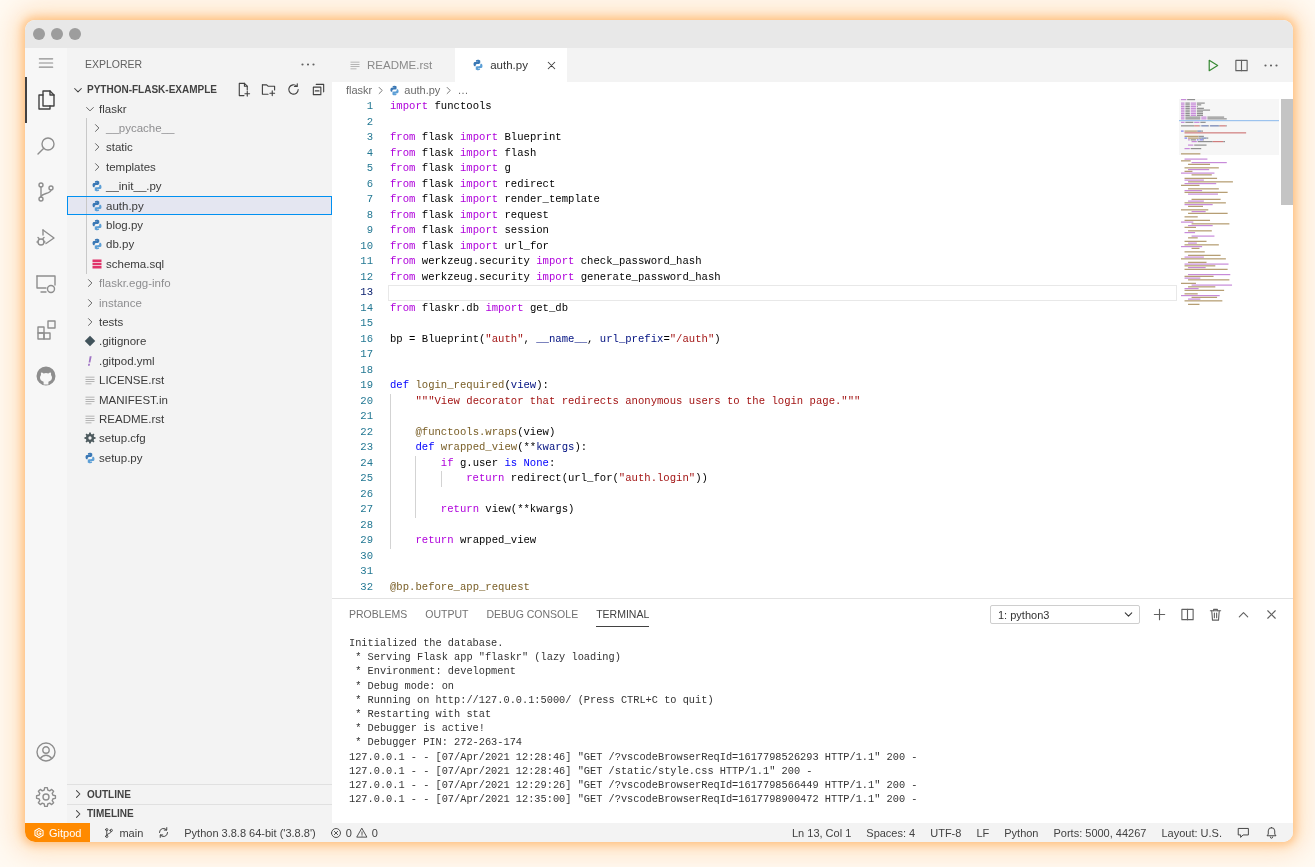 The width and height of the screenshot is (1315, 867). What do you see at coordinates (46, 284) in the screenshot?
I see `remote-explorer-icon` at bounding box center [46, 284].